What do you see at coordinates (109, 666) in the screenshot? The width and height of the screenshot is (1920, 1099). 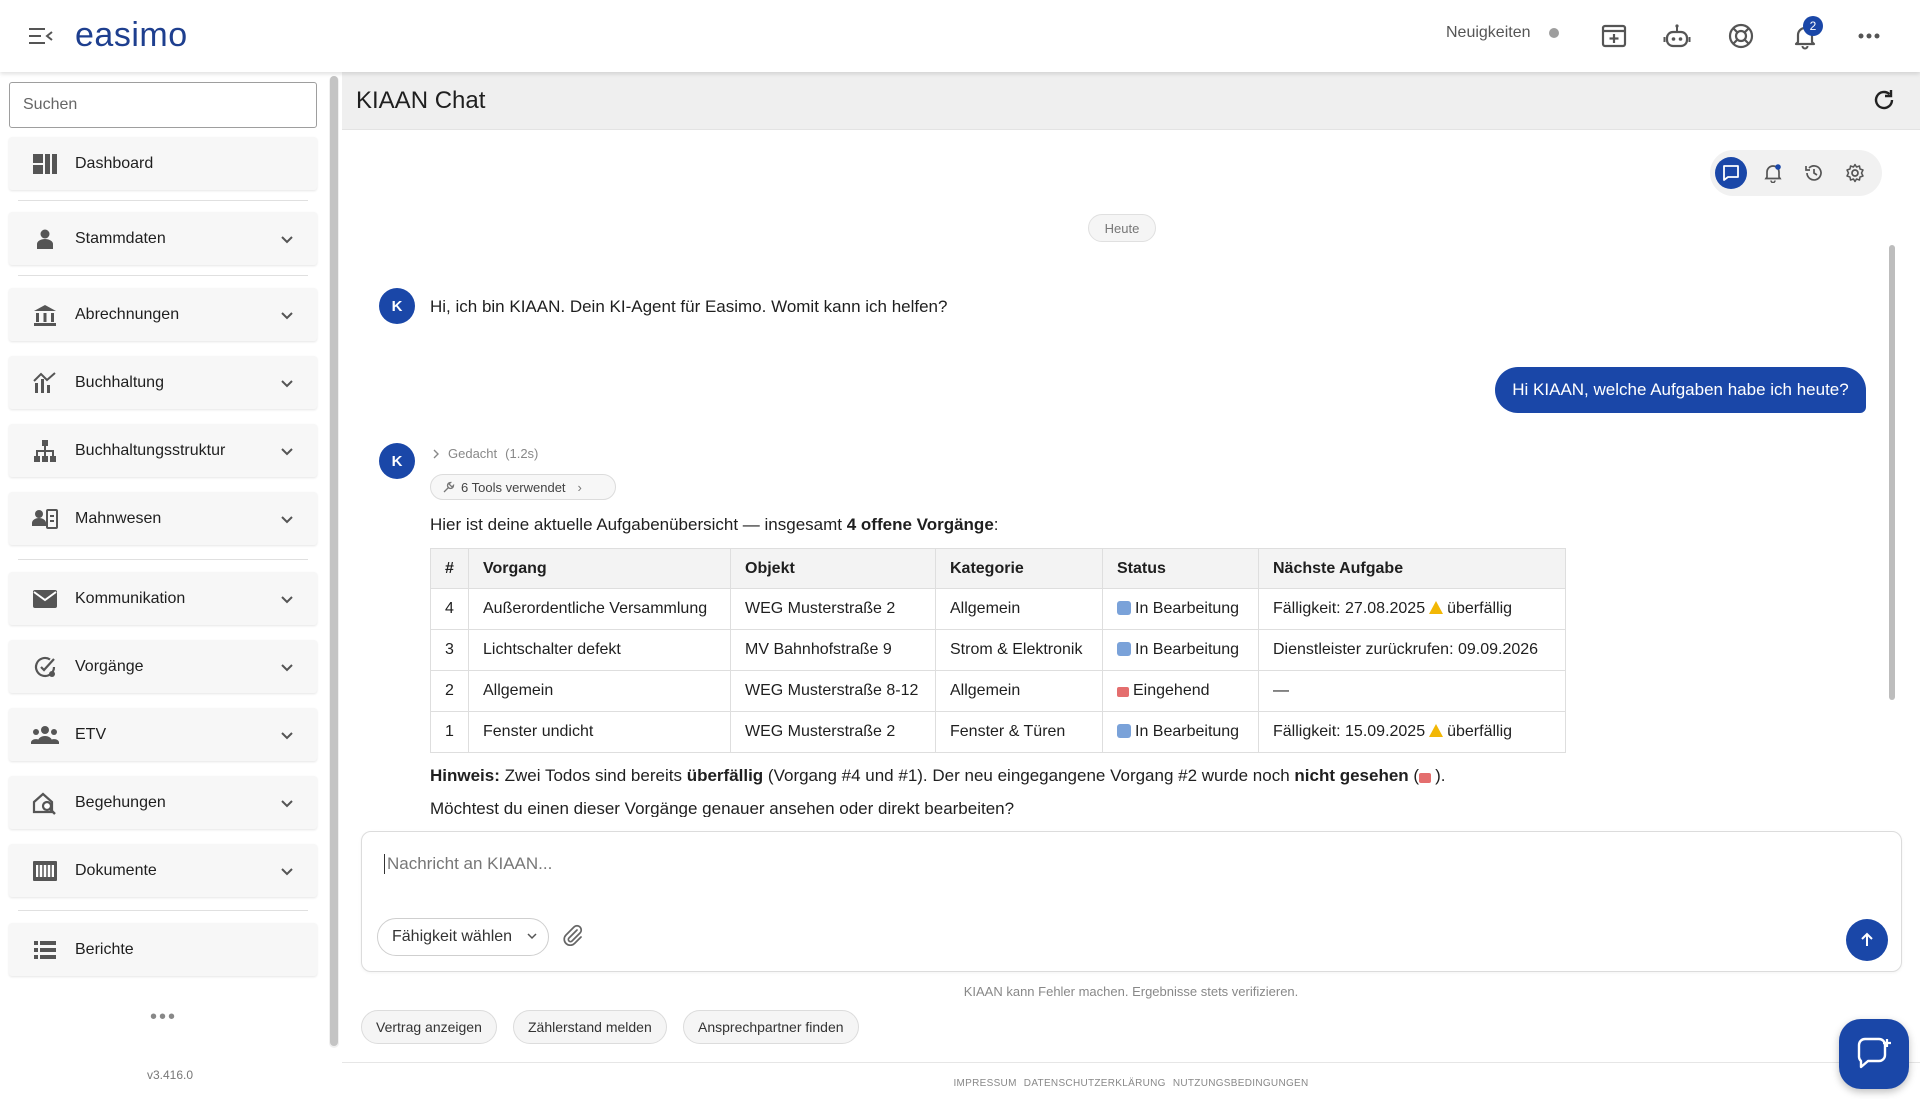 I see `sidebar-item-label: Vorgänge` at bounding box center [109, 666].